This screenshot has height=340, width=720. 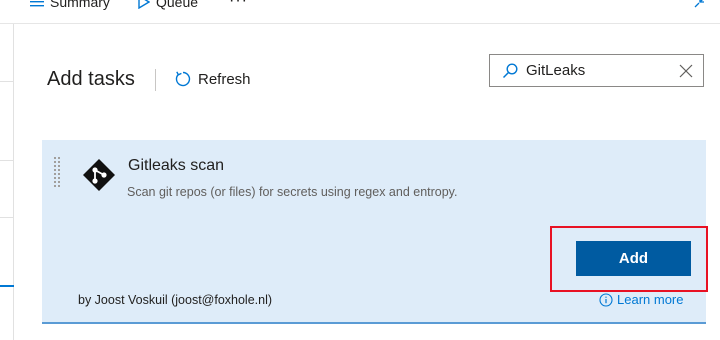 I want to click on task-search-box, so click(x=596, y=70).